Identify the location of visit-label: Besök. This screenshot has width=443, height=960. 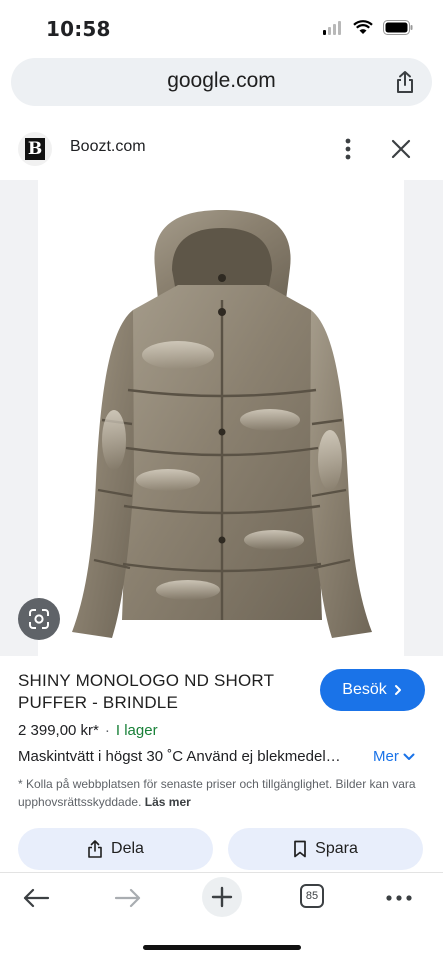
(364, 689).